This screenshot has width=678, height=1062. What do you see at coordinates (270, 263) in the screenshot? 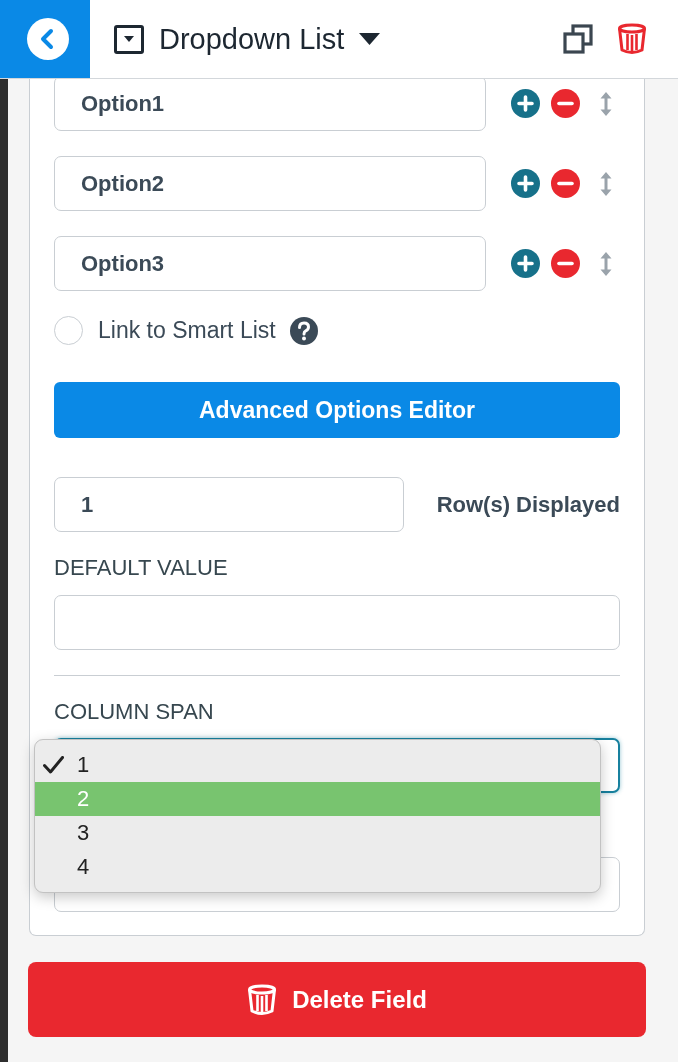
I see `text-field: Option3` at bounding box center [270, 263].